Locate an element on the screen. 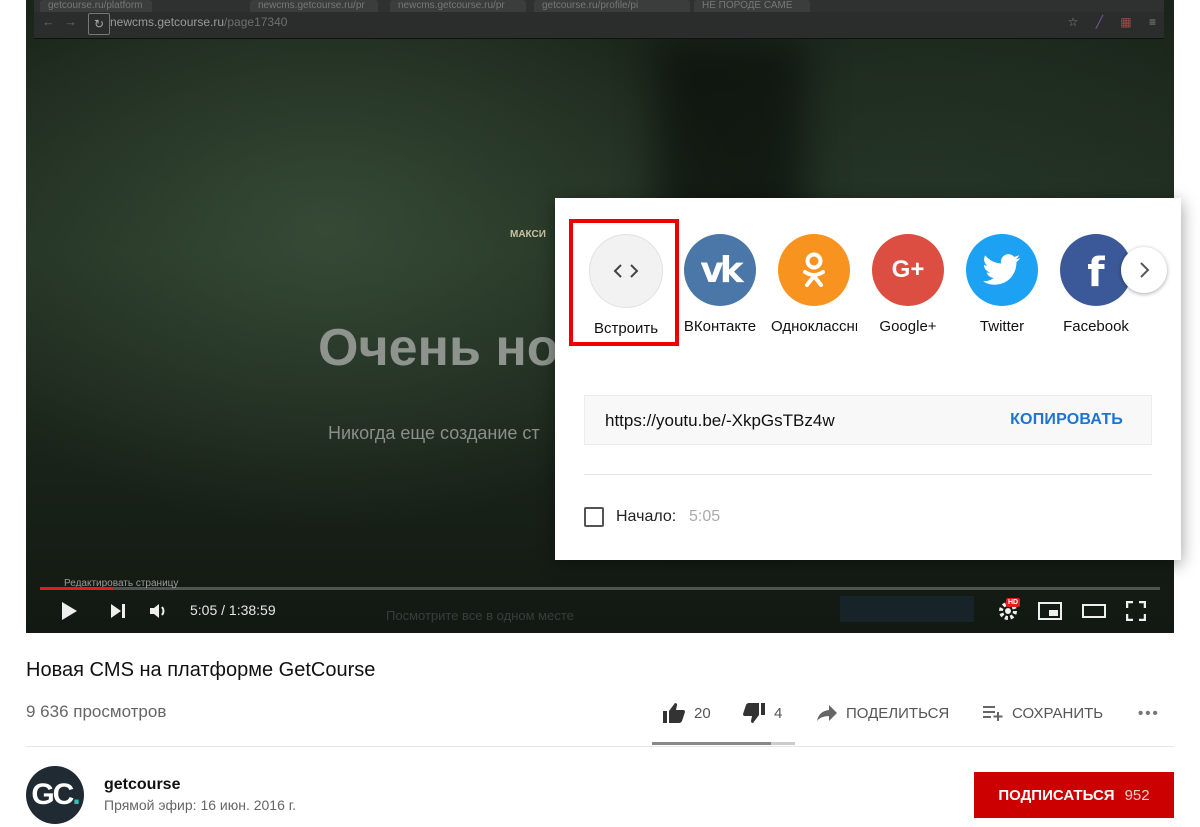  inner-tab: НЕ ПОРОДЕ САМЕ is located at coordinates (752, 6).